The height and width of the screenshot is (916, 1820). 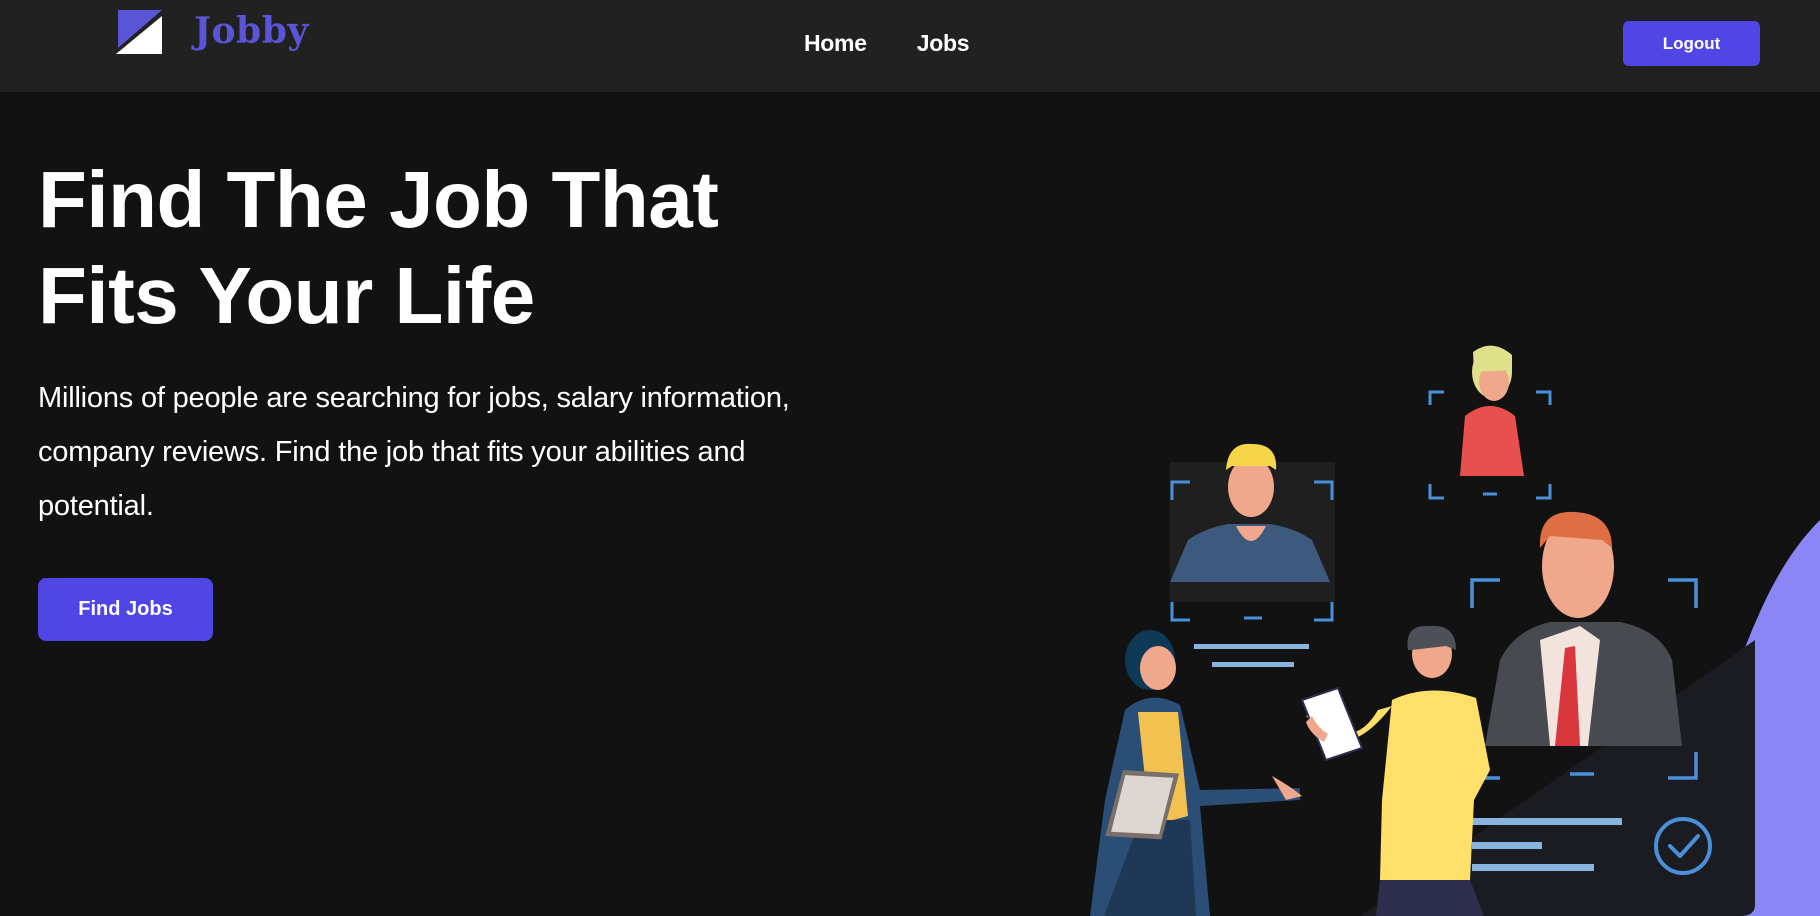 What do you see at coordinates (251, 31) in the screenshot?
I see `logo-text: Jobby` at bounding box center [251, 31].